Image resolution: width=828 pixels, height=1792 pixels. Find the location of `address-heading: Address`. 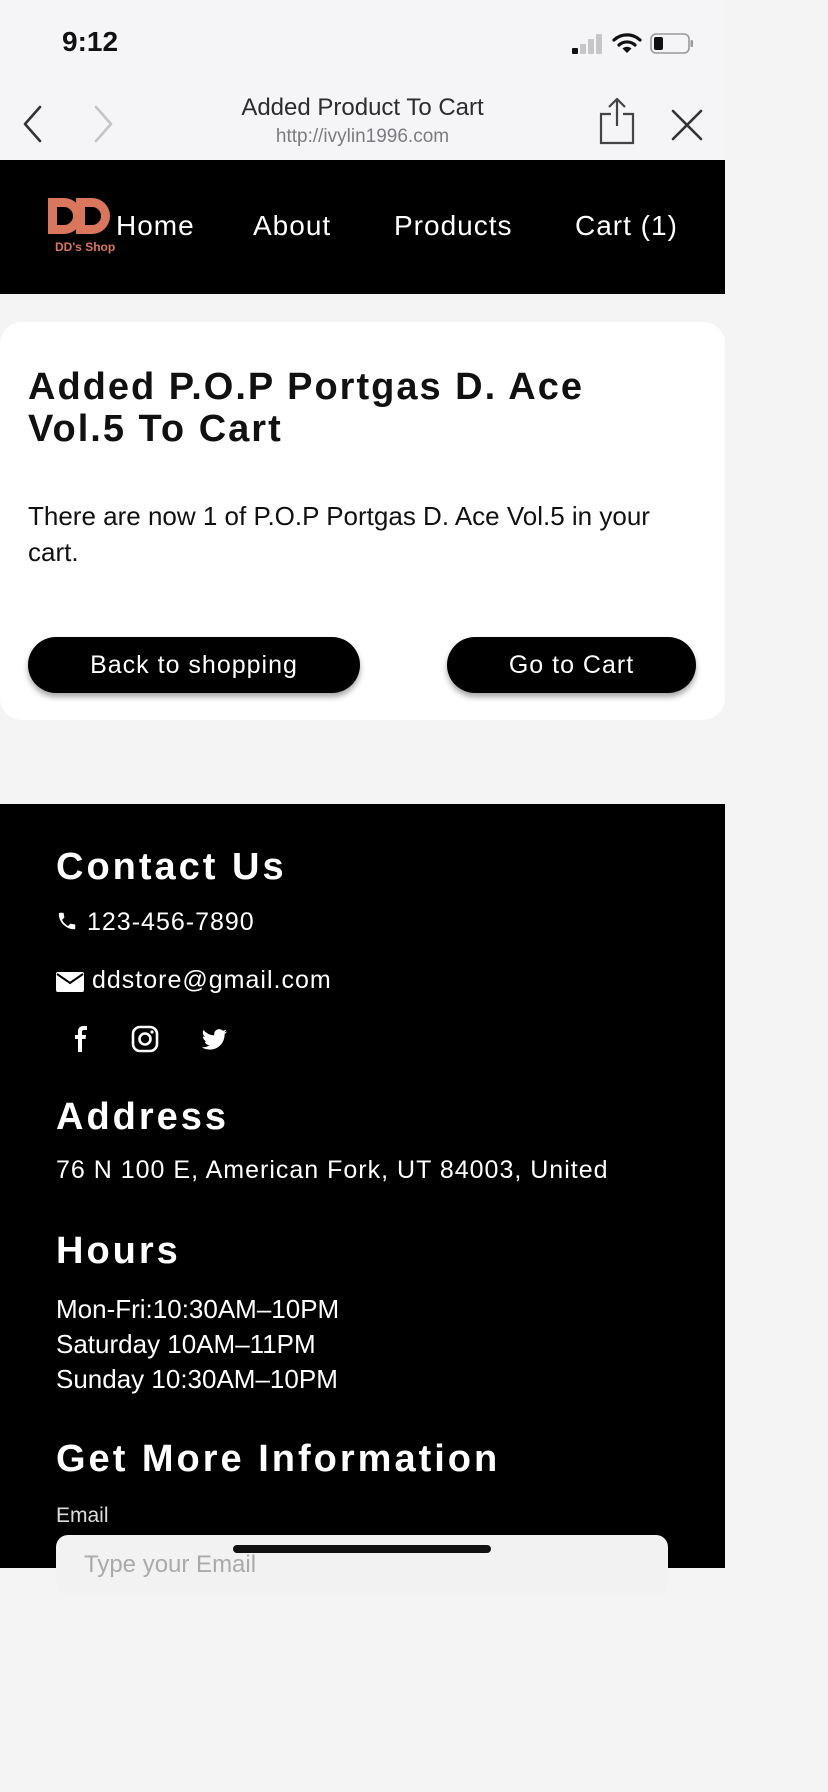

address-heading: Address is located at coordinates (143, 1117).